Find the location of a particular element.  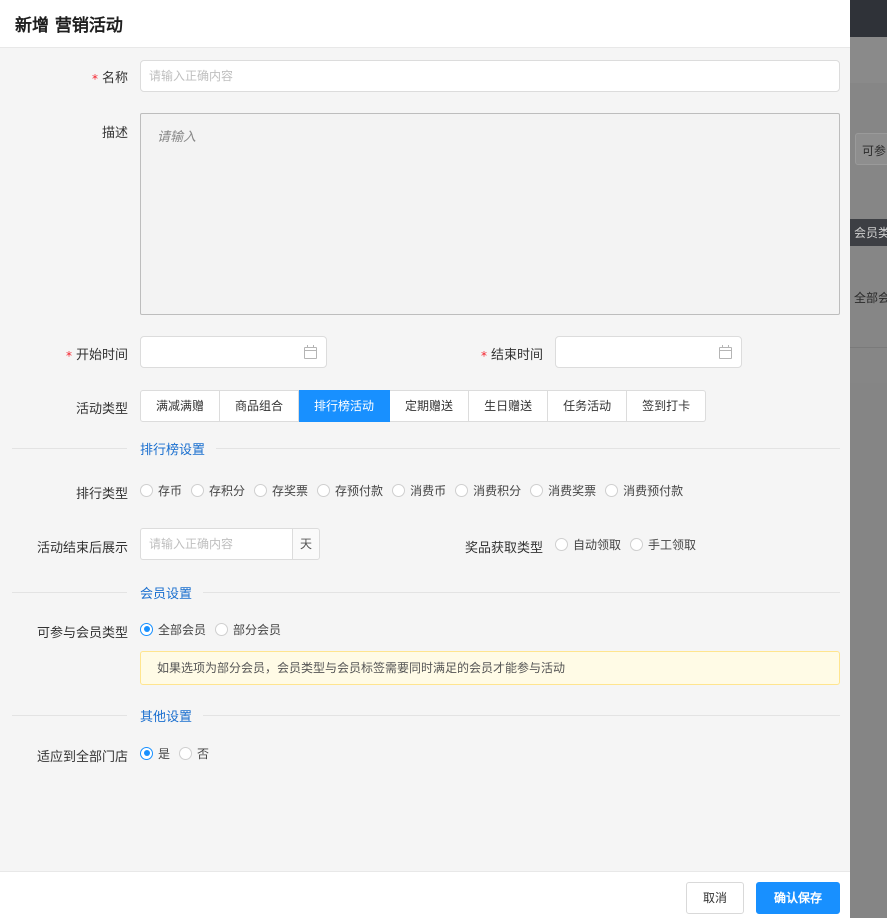

tab-leaderboard: 排行榜活动 is located at coordinates (345, 406).